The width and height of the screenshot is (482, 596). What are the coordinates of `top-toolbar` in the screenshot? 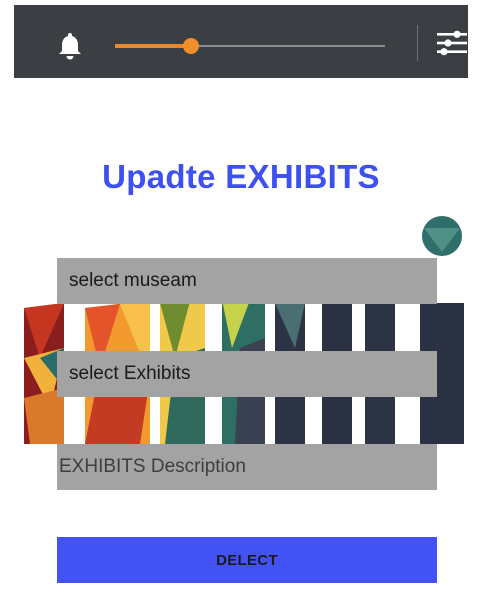 It's located at (241, 41).